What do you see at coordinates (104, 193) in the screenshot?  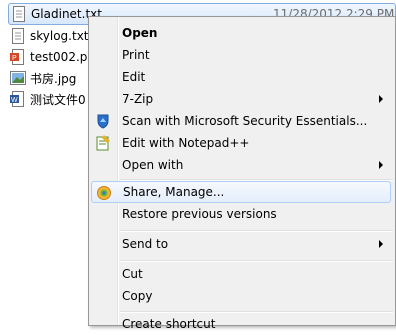 I see `gladinet-icon` at bounding box center [104, 193].